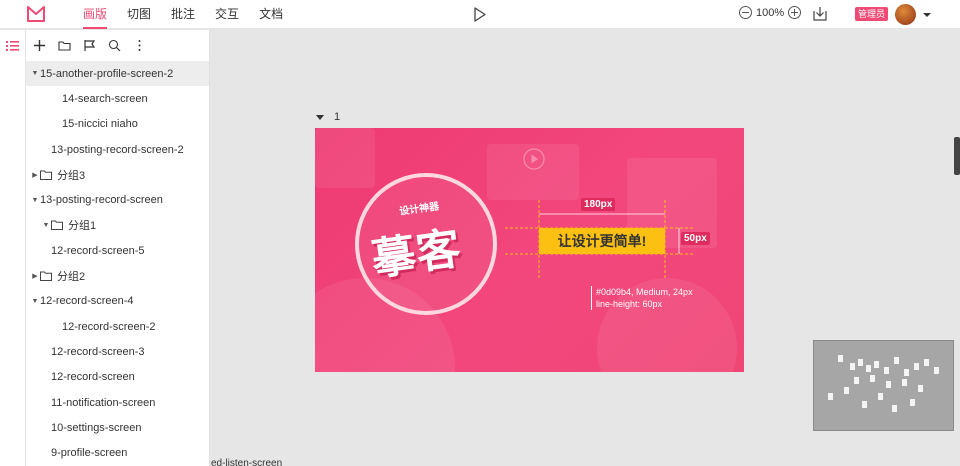 The image size is (960, 466). Describe the element at coordinates (114, 45) in the screenshot. I see `search-icon` at that location.